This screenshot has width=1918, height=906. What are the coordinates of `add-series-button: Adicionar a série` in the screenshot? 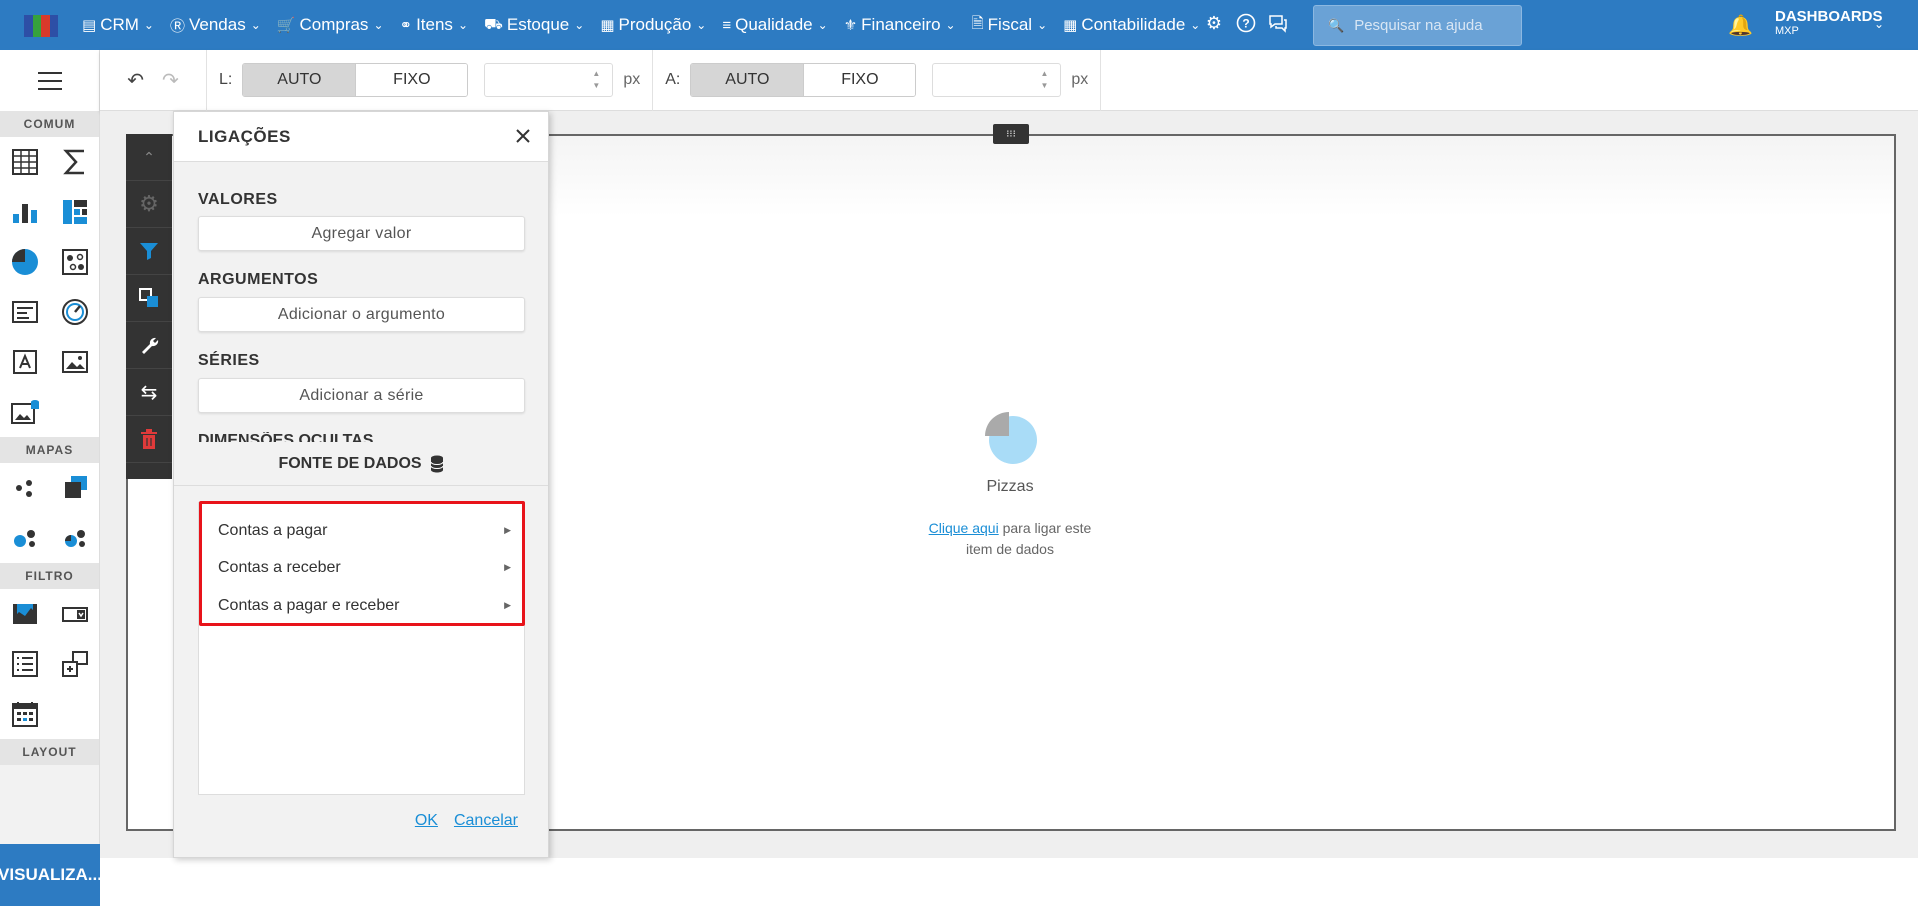 It's located at (361, 395).